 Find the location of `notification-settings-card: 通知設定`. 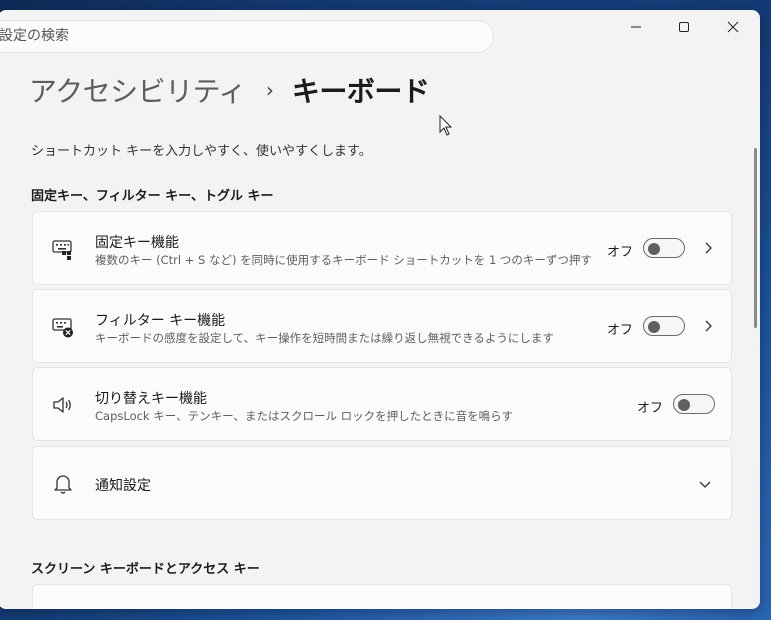

notification-settings-card: 通知設定 is located at coordinates (382, 483).